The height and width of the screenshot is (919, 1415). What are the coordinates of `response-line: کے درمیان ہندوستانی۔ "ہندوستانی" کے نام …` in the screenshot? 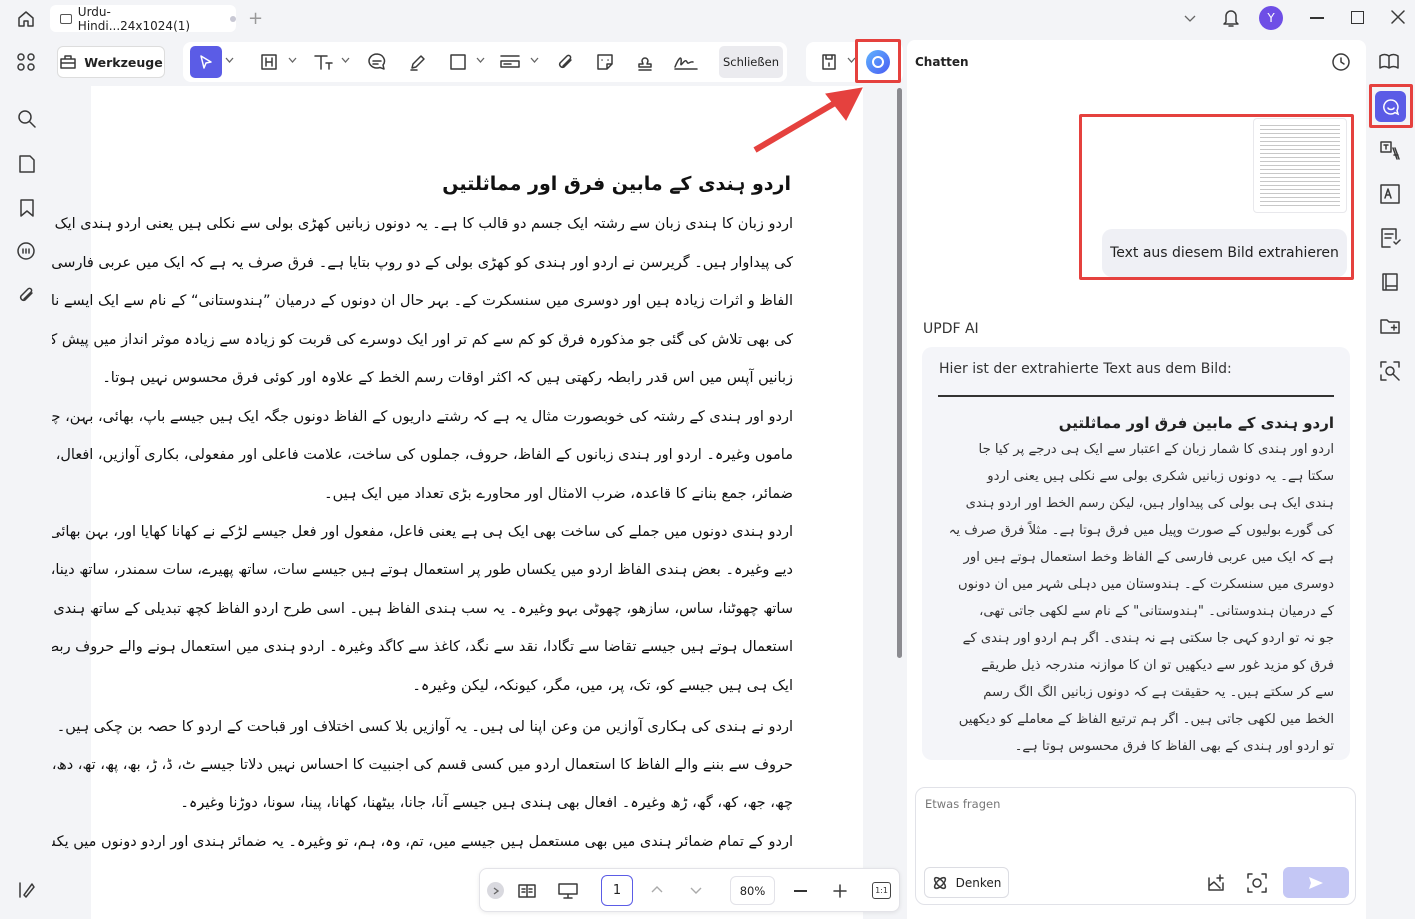 It's located at (1156, 611).